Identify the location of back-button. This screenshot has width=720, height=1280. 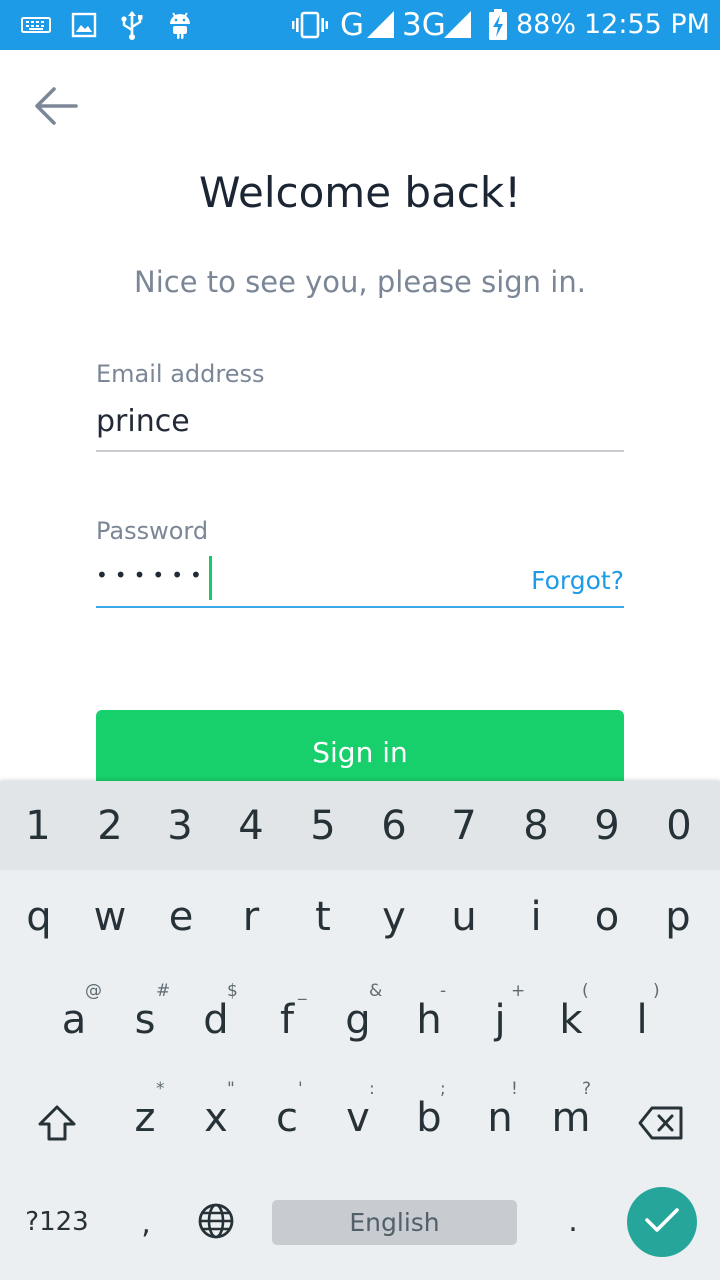
(56, 108).